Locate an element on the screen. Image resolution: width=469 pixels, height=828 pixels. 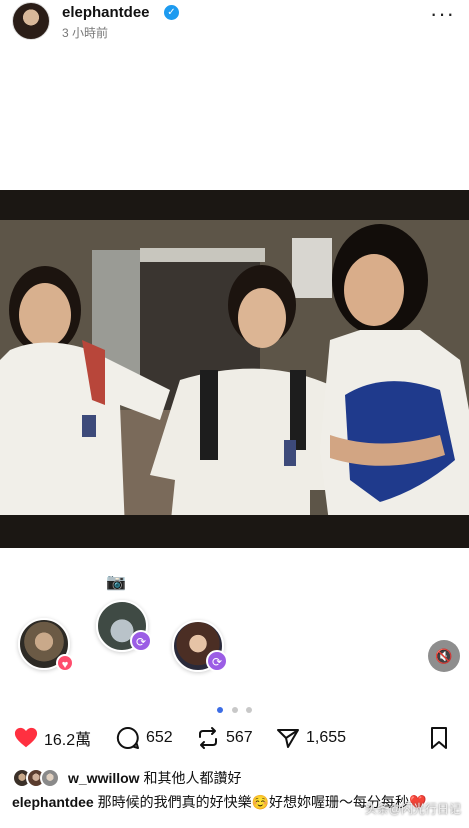
camera-emoji-icon: 📷 is located at coordinates (116, 582).